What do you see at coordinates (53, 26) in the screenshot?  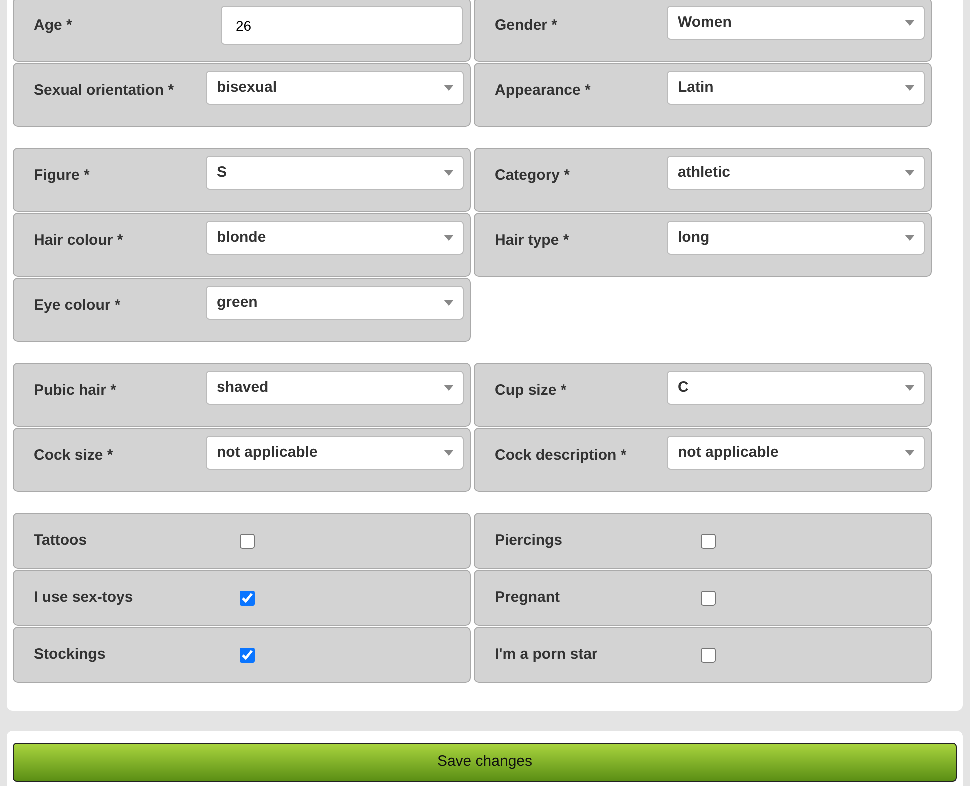 I see `field-label: Age *` at bounding box center [53, 26].